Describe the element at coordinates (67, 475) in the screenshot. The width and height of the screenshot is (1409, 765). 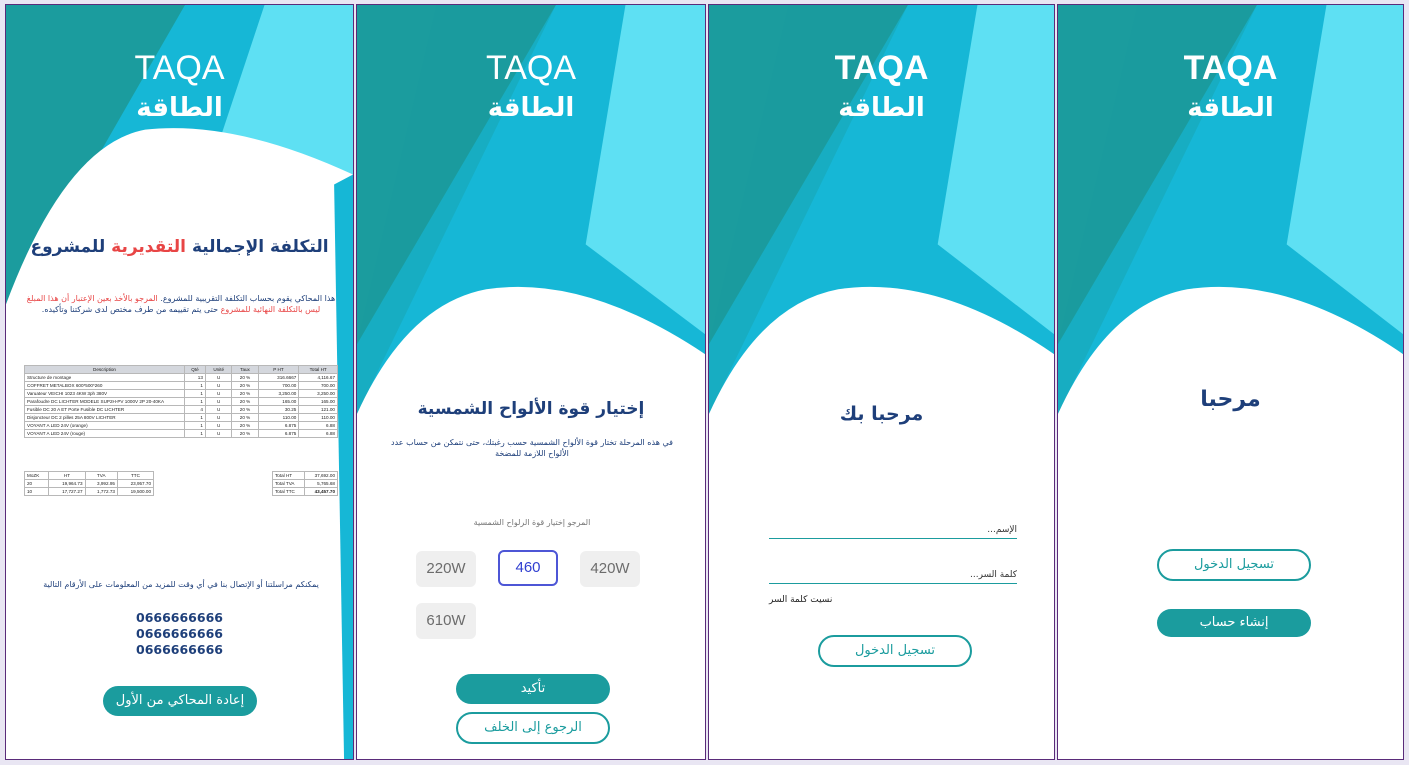
I see `table-cell: HT` at that location.